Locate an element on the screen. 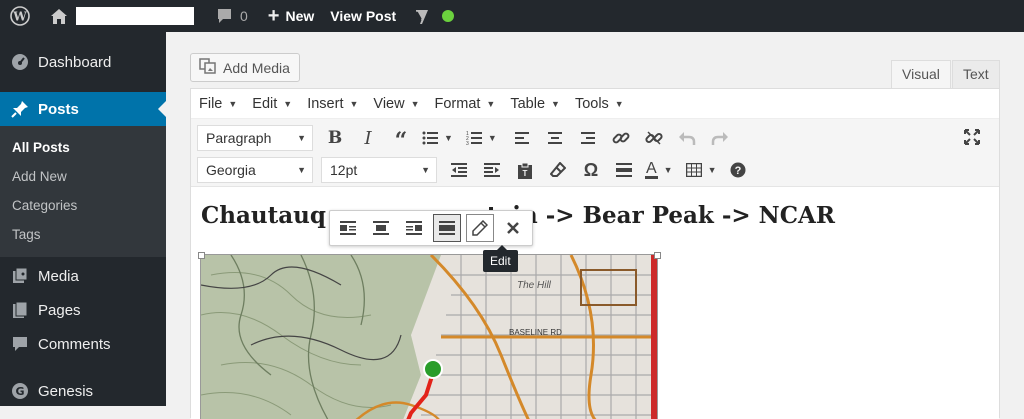  align-right-button is located at coordinates (588, 138).